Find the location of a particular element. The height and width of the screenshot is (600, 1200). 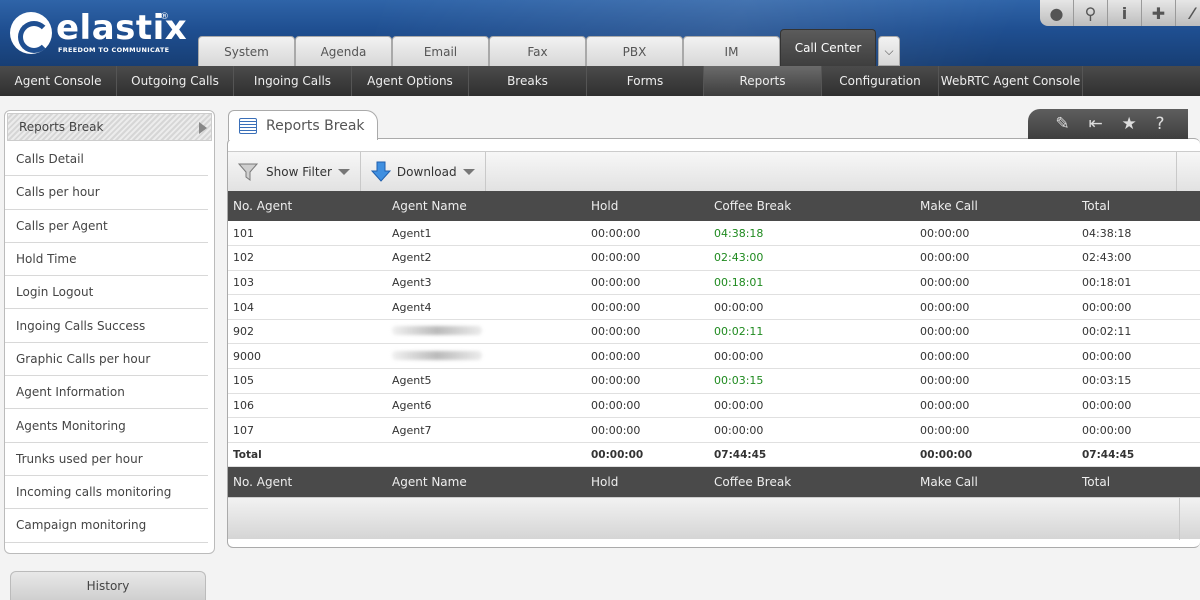

table-total-row: Total 00:00:00 07:44:45 00:00:00 07:44:45 is located at coordinates (714, 455).